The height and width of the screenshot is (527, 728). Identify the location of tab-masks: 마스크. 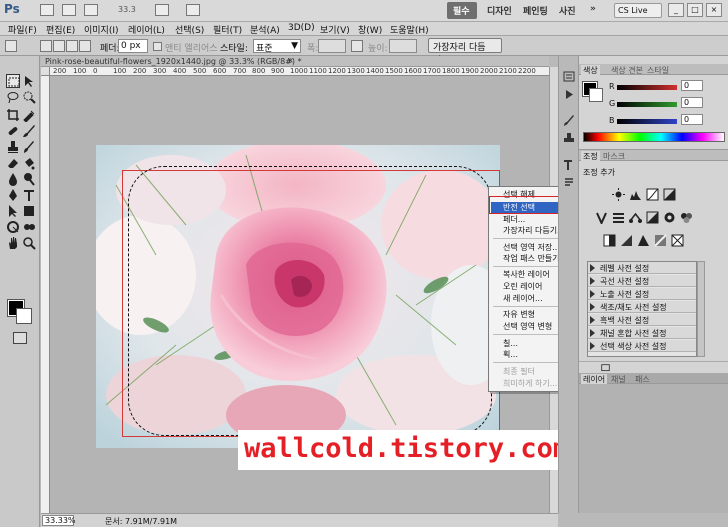
(614, 156).